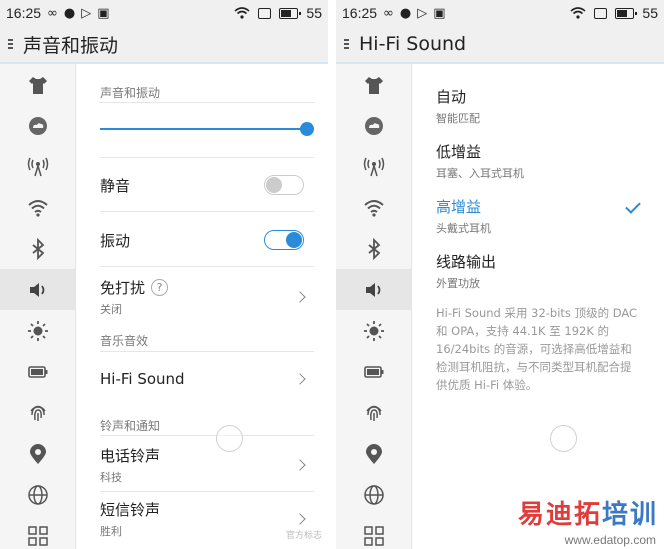 The image size is (664, 549). What do you see at coordinates (207, 519) in the screenshot?
I see `sms-ringtone-row: 短信铃声 胜利` at bounding box center [207, 519].